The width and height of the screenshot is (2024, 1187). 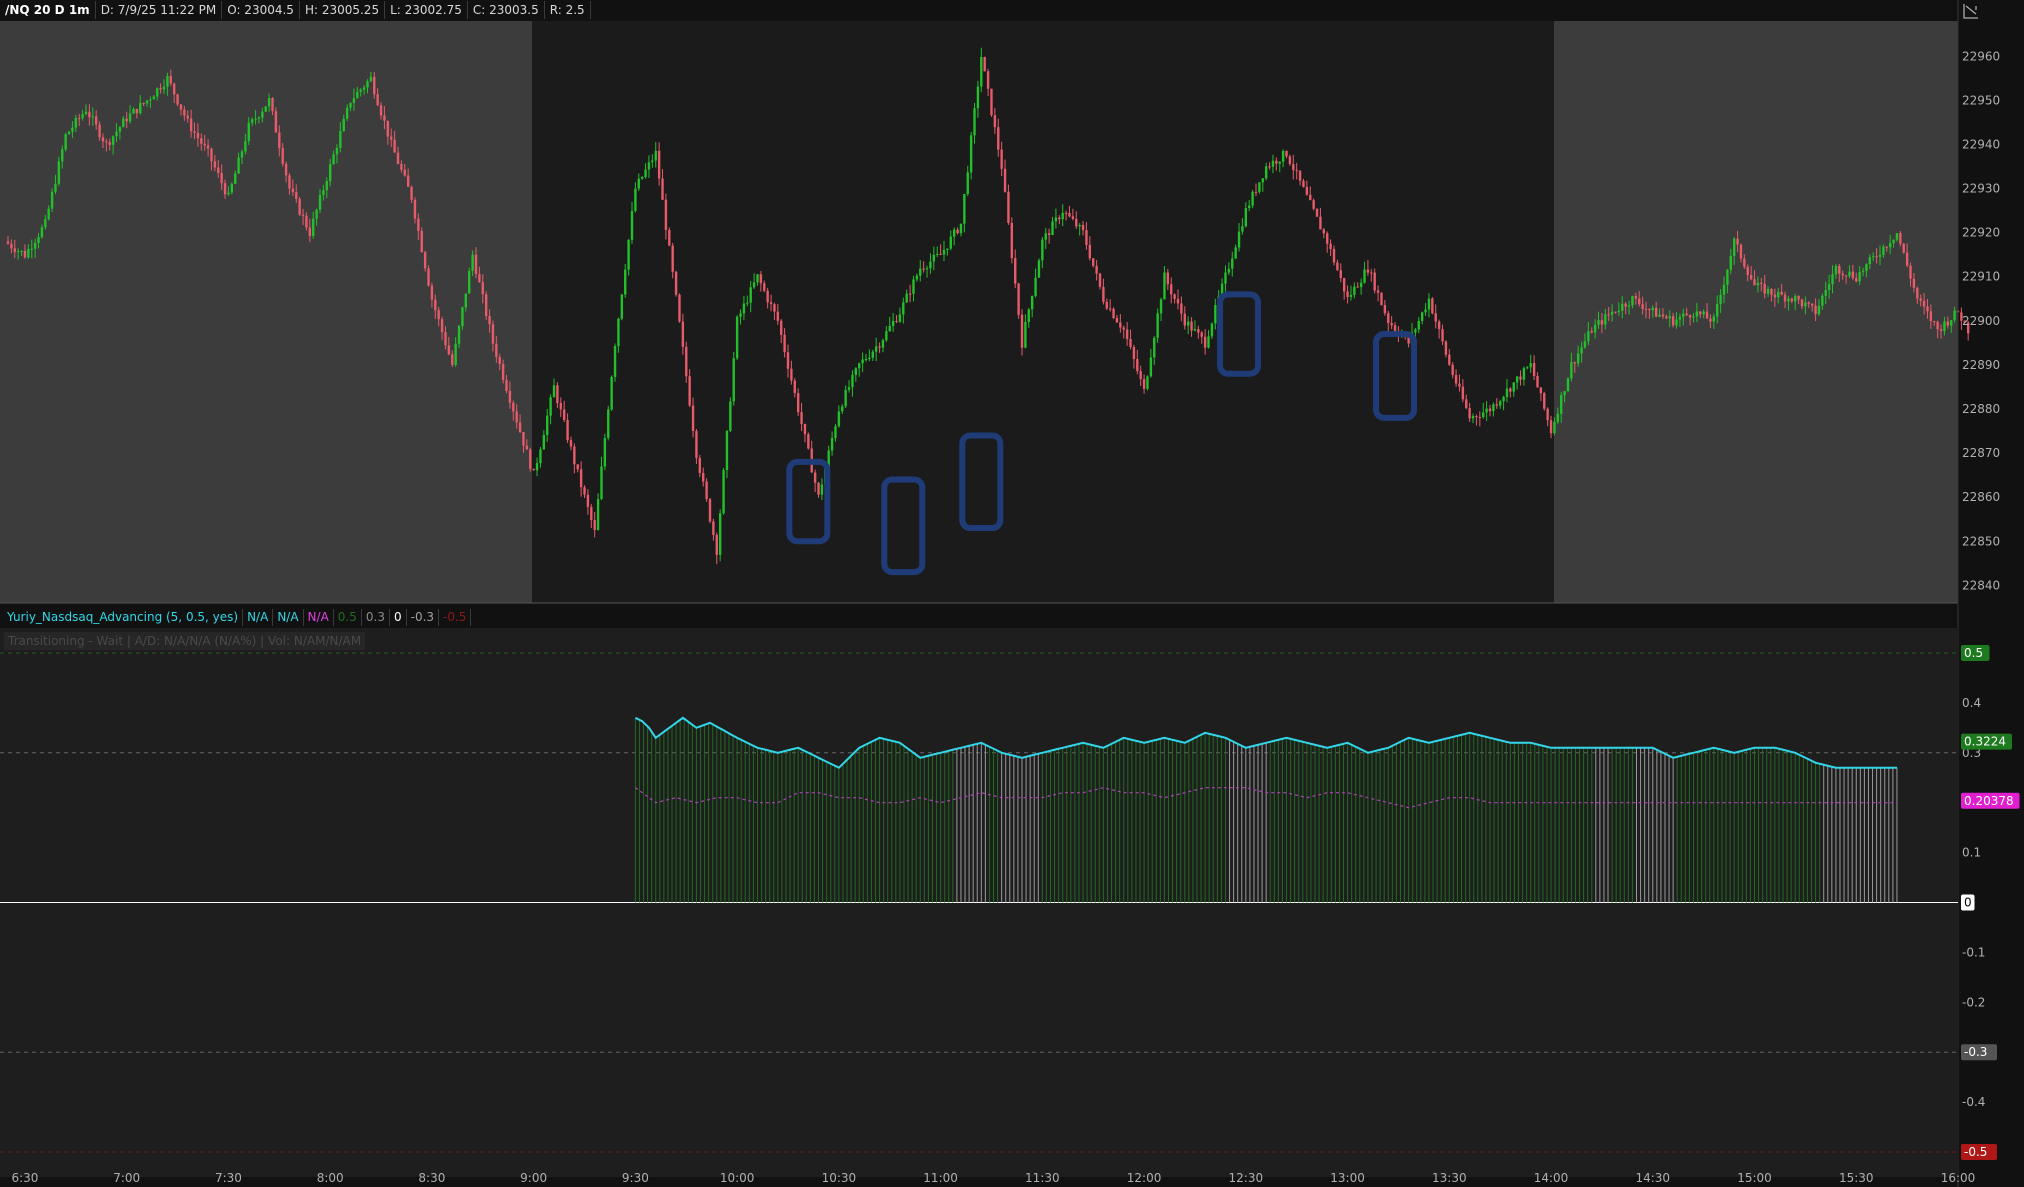 What do you see at coordinates (1754, 1178) in the screenshot?
I see `time-tick-label: 15:00` at bounding box center [1754, 1178].